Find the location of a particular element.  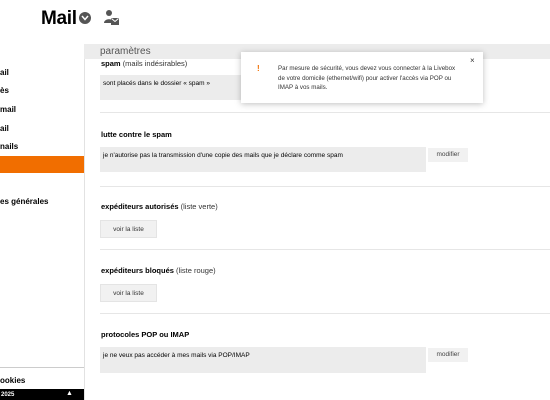

whitelist-view-button: voir la liste is located at coordinates (128, 229).